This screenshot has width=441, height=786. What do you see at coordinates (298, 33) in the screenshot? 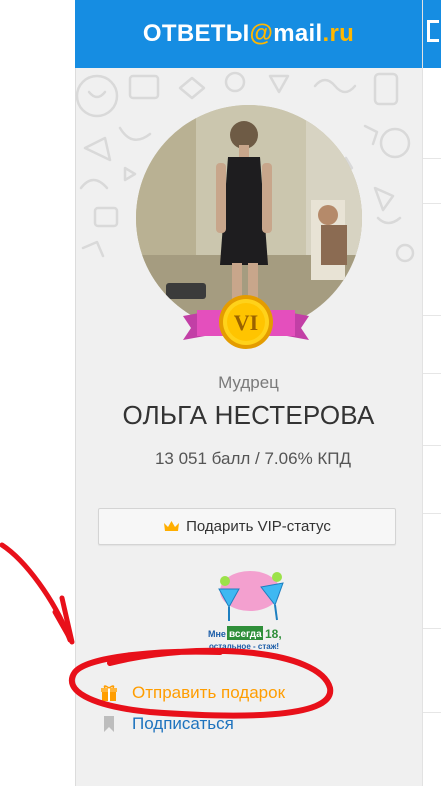
I see `logo-text-mail: mail` at bounding box center [298, 33].